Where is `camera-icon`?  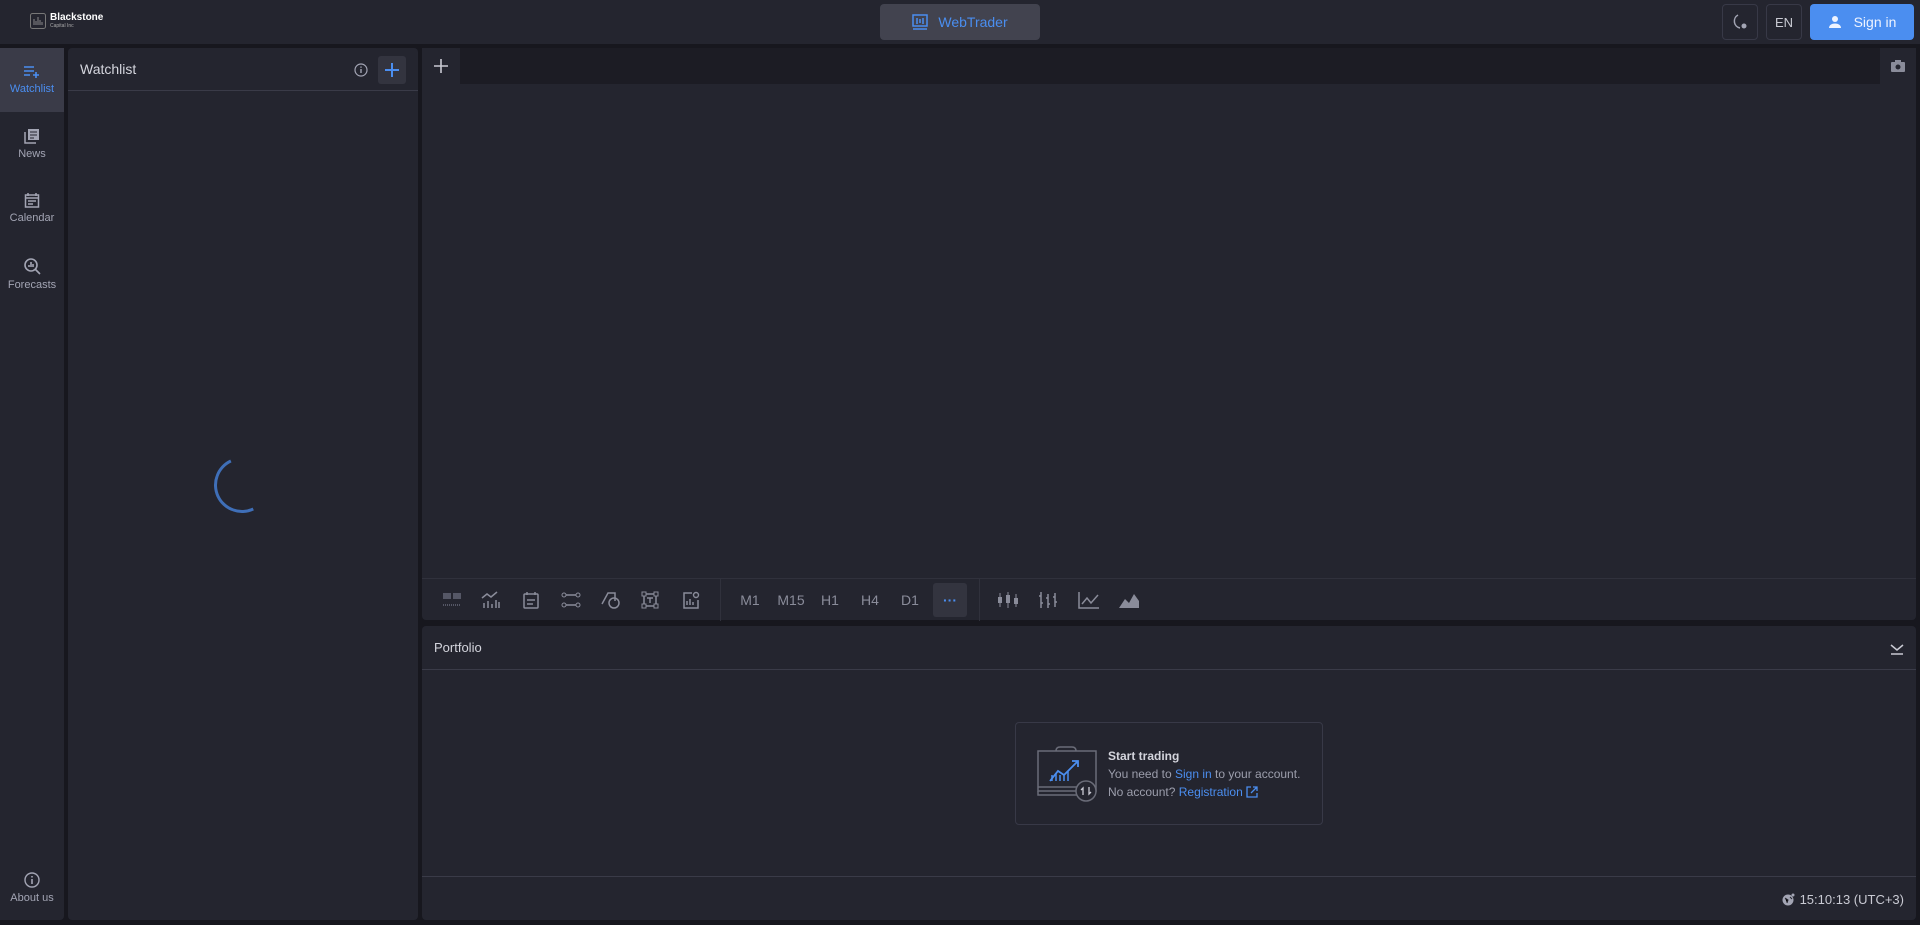 camera-icon is located at coordinates (1898, 66).